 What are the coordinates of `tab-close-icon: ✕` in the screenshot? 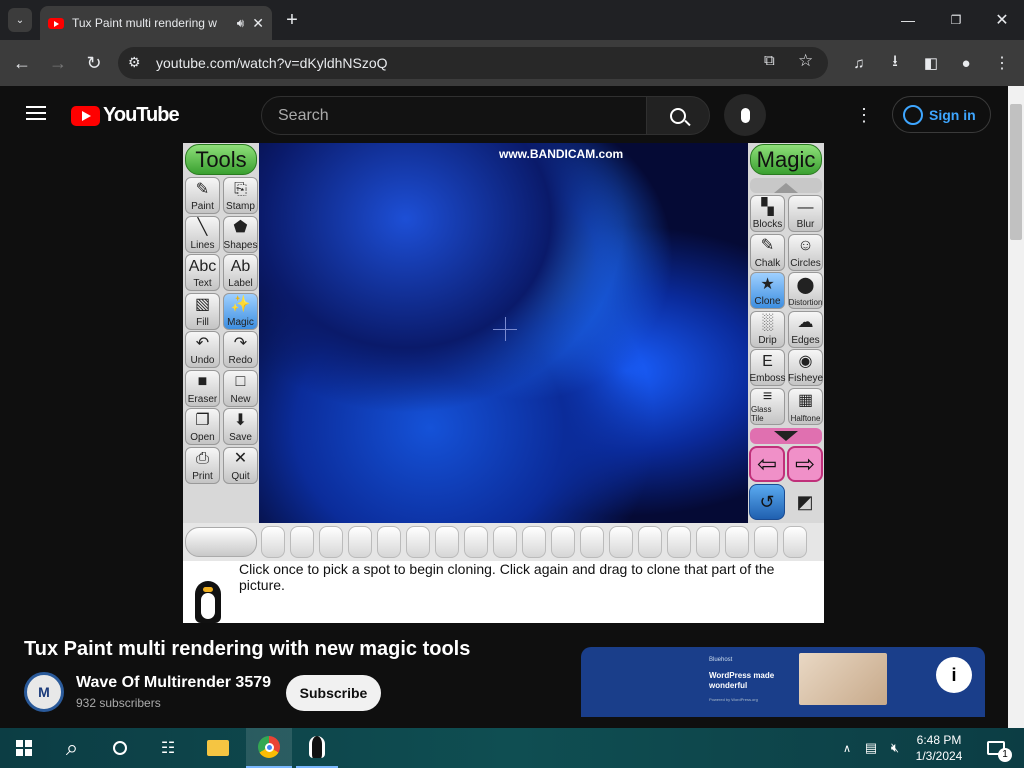 It's located at (258, 23).